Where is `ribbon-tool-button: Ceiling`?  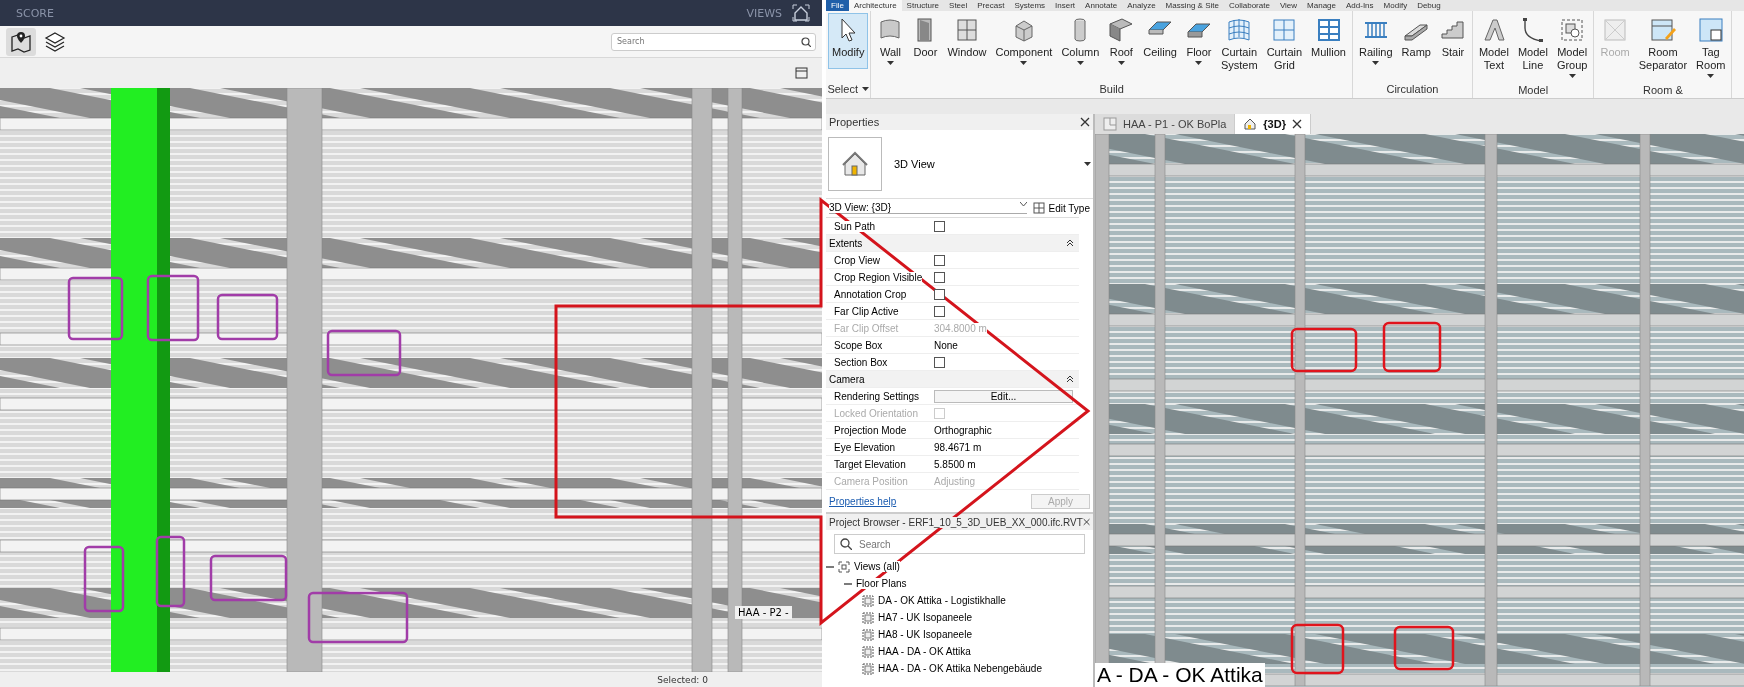
ribbon-tool-button: Ceiling is located at coordinates (1160, 37).